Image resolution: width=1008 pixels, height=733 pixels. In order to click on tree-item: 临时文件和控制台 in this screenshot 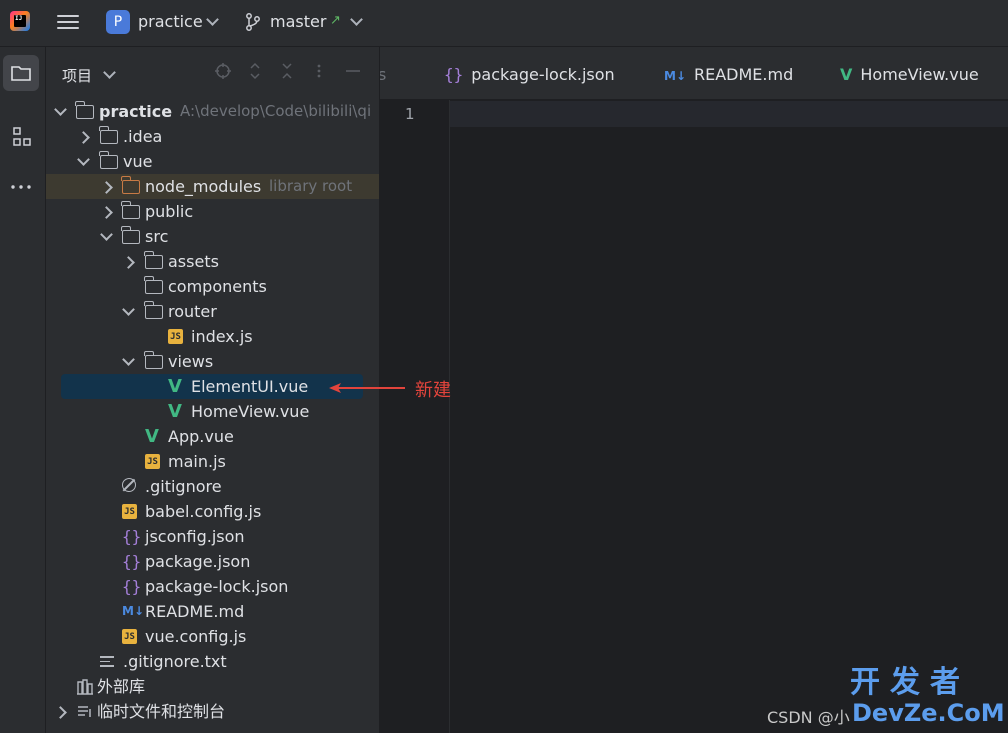, I will do `click(212, 711)`.